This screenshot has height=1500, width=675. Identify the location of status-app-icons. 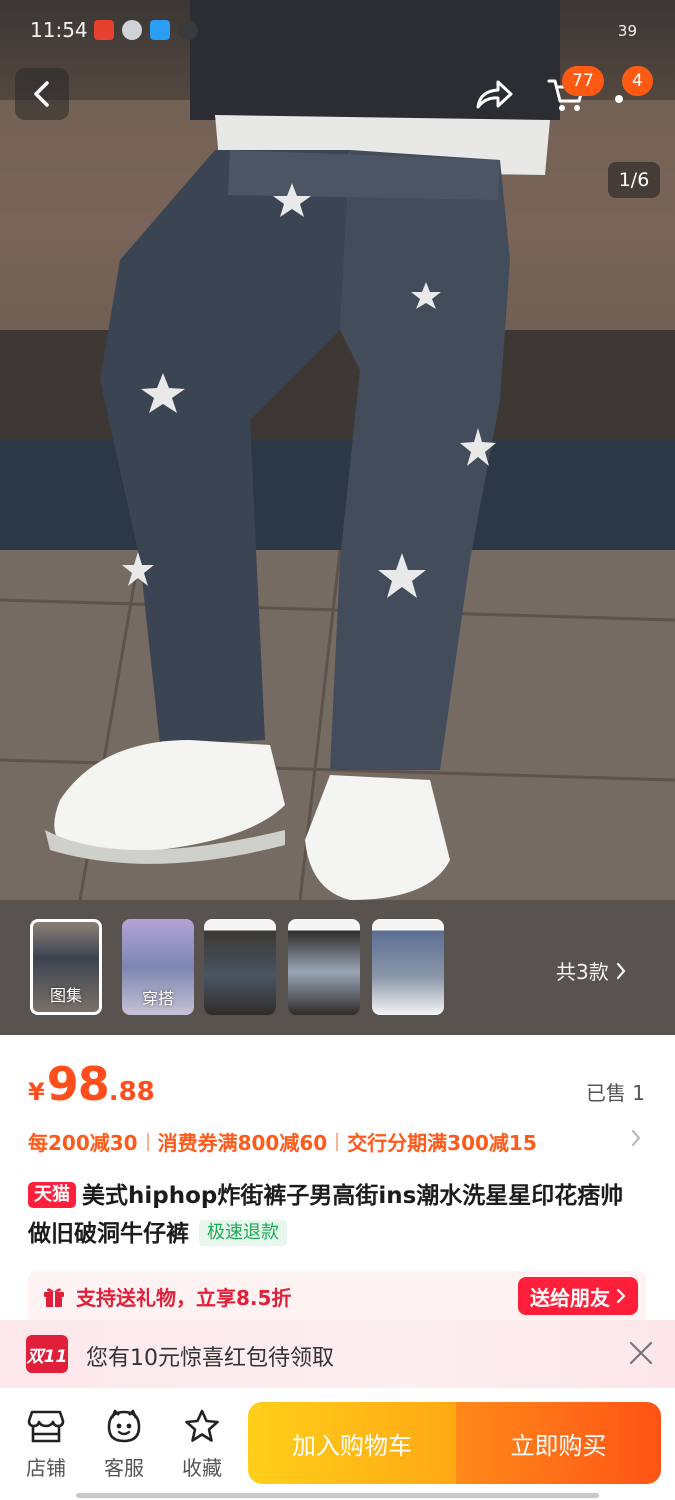
(146, 30).